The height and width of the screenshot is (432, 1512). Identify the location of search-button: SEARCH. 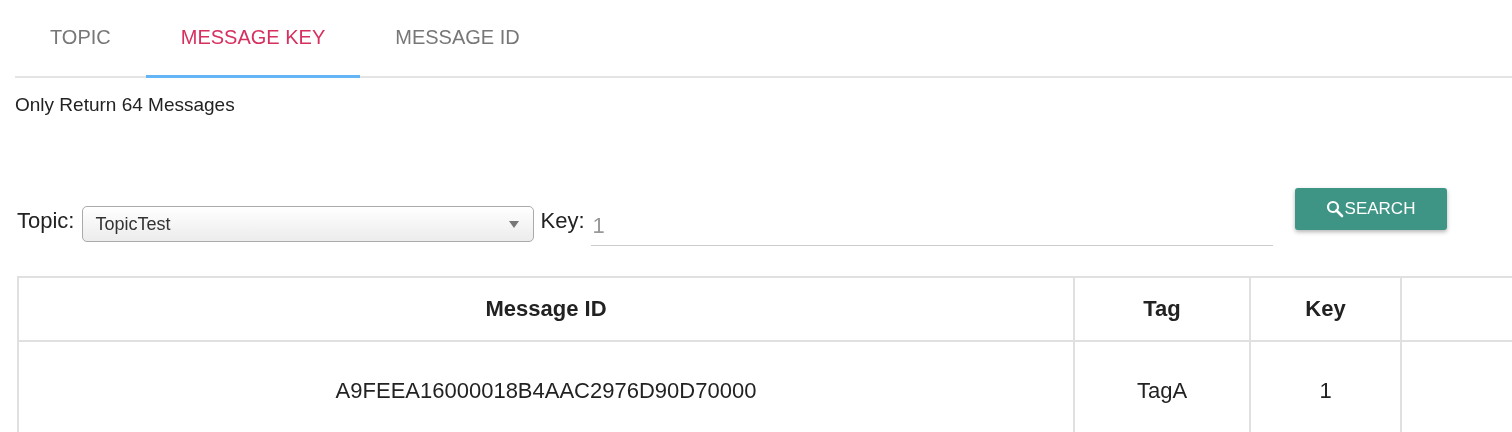
(1370, 209).